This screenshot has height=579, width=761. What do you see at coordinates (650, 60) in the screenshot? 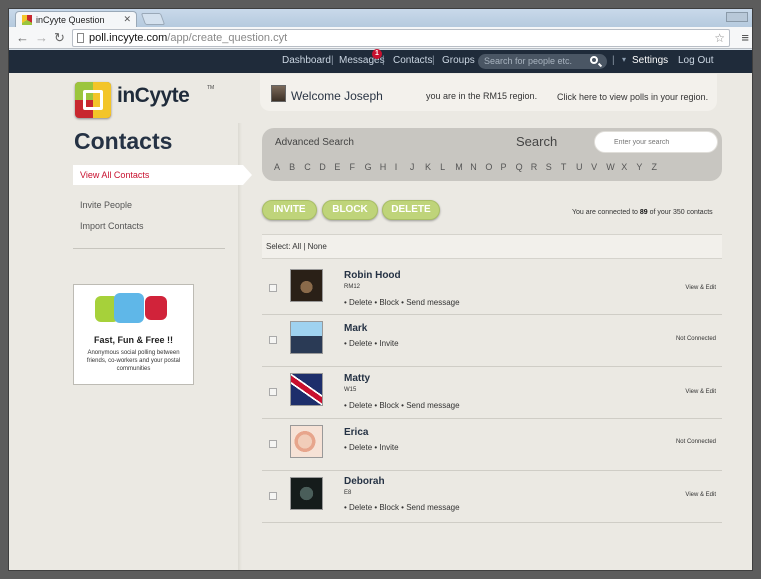
I see `nav-settings: Settings` at bounding box center [650, 60].